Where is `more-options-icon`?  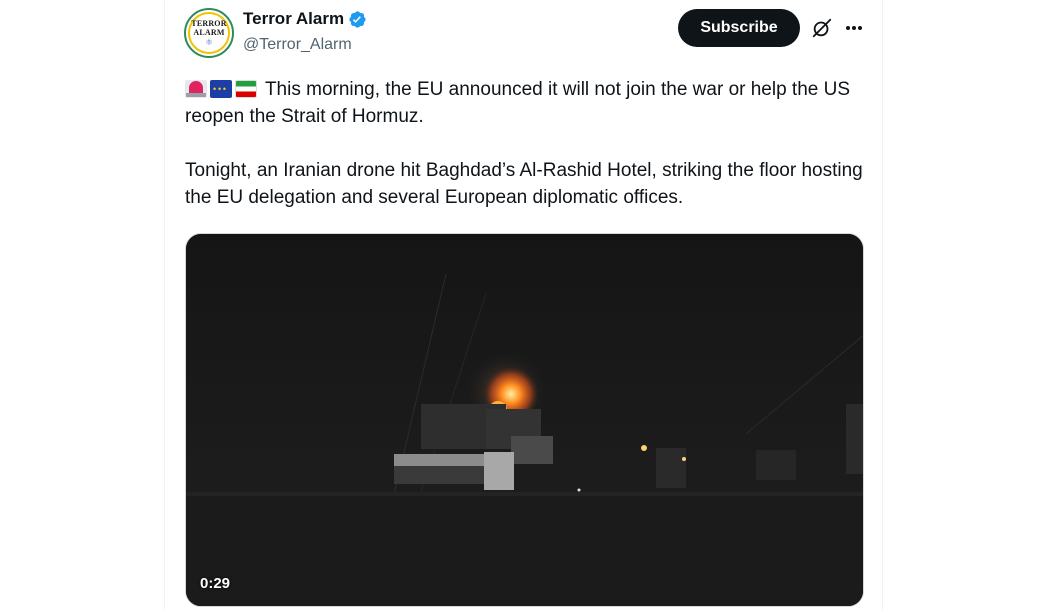 more-options-icon is located at coordinates (854, 28).